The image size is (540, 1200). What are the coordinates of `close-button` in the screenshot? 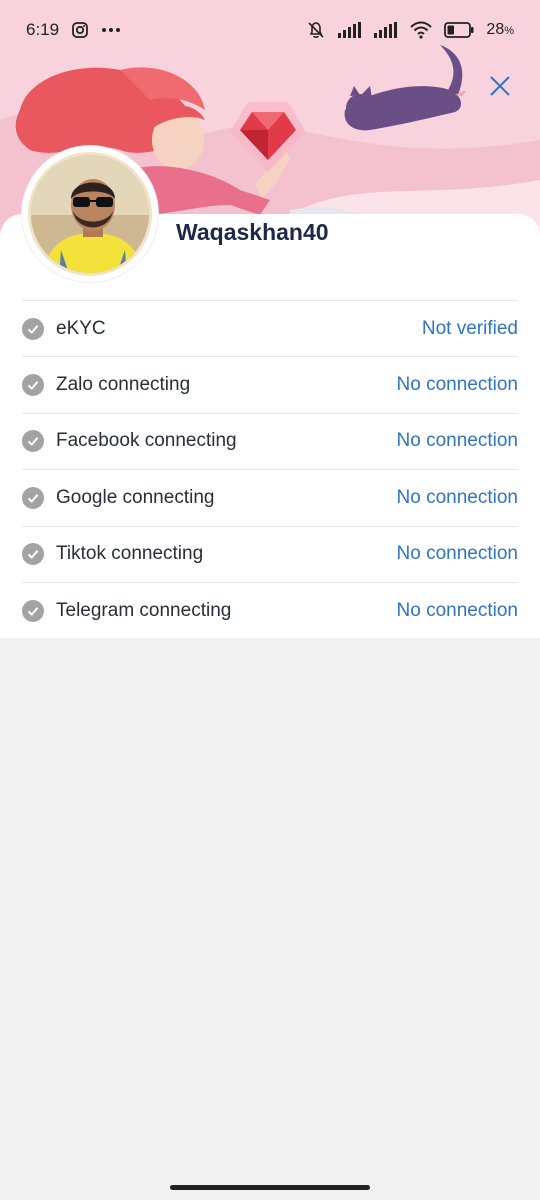 It's located at (500, 86).